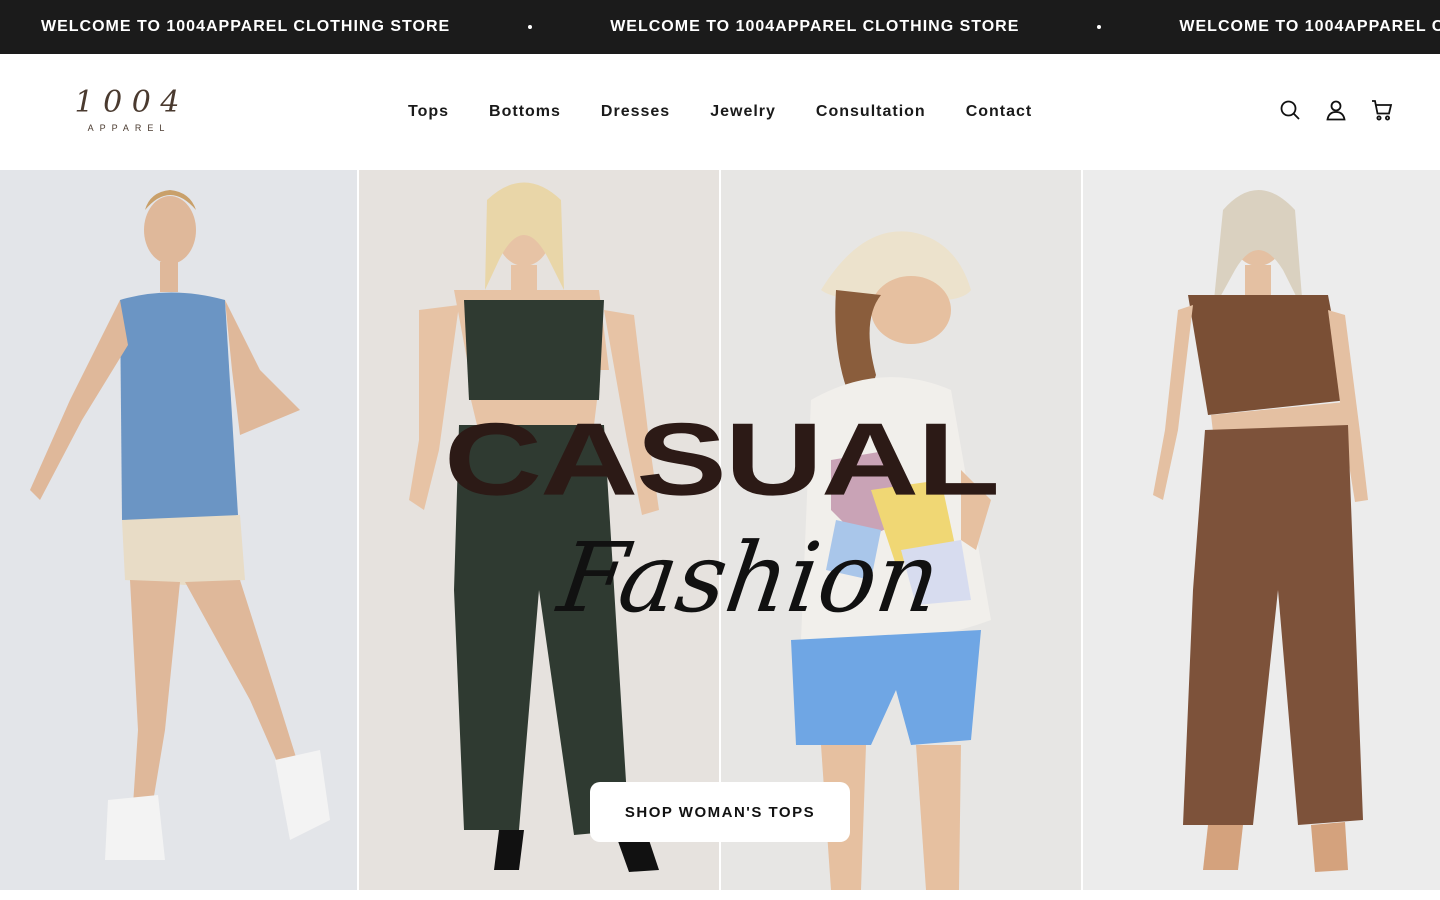 Image resolution: width=1440 pixels, height=900 pixels. What do you see at coordinates (720, 812) in the screenshot?
I see `shop-womens-tops-button: SHOP WOMAN'S TOPS` at bounding box center [720, 812].